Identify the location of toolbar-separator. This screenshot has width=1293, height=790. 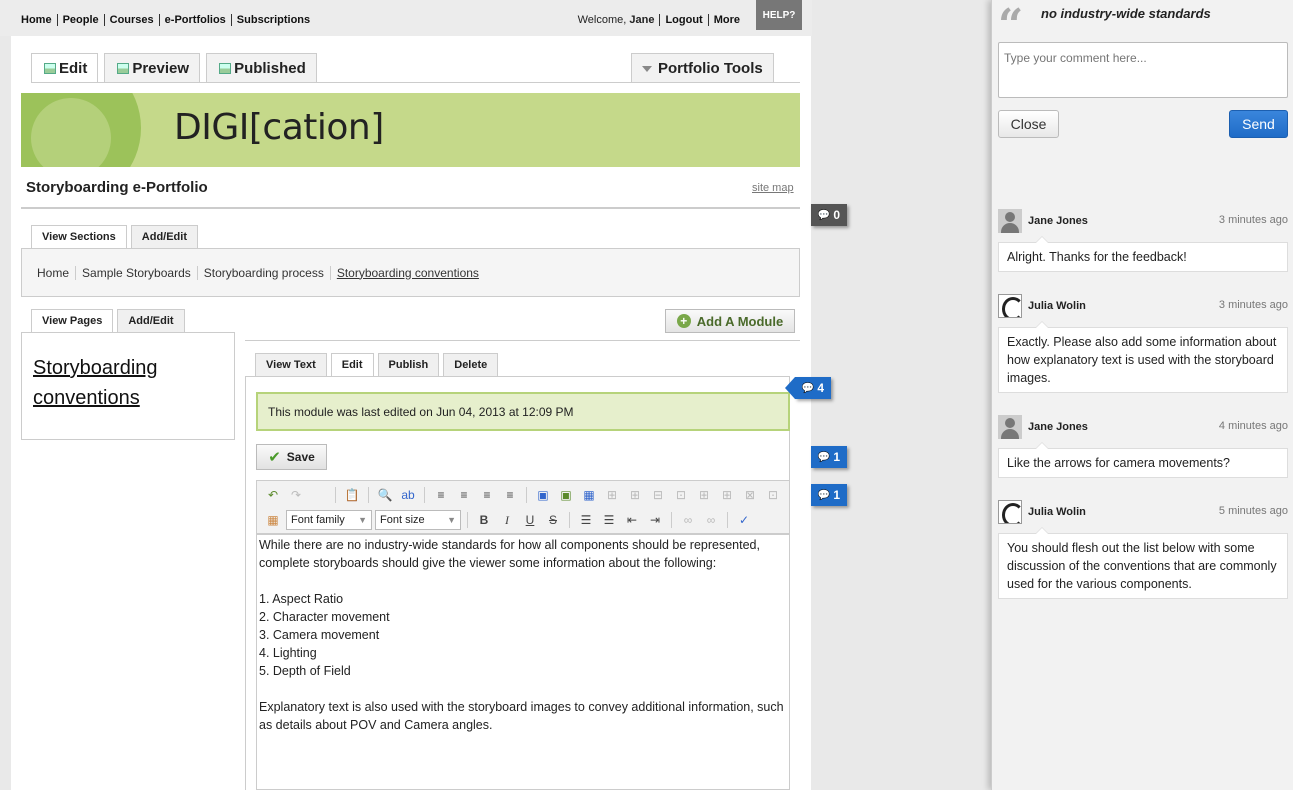
(368, 495).